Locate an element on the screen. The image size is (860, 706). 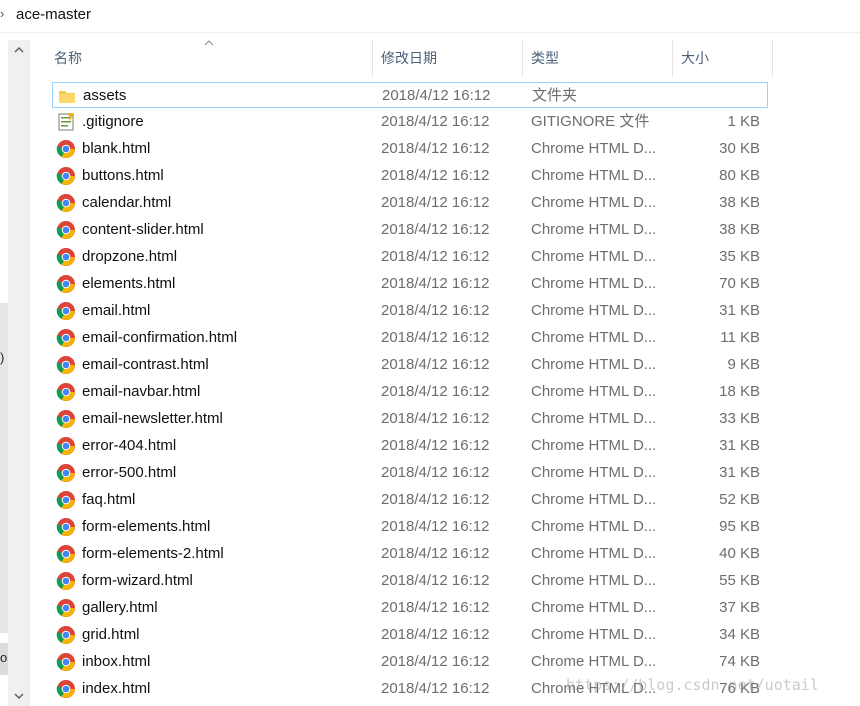
file-name: elements.html is located at coordinates (128, 284).